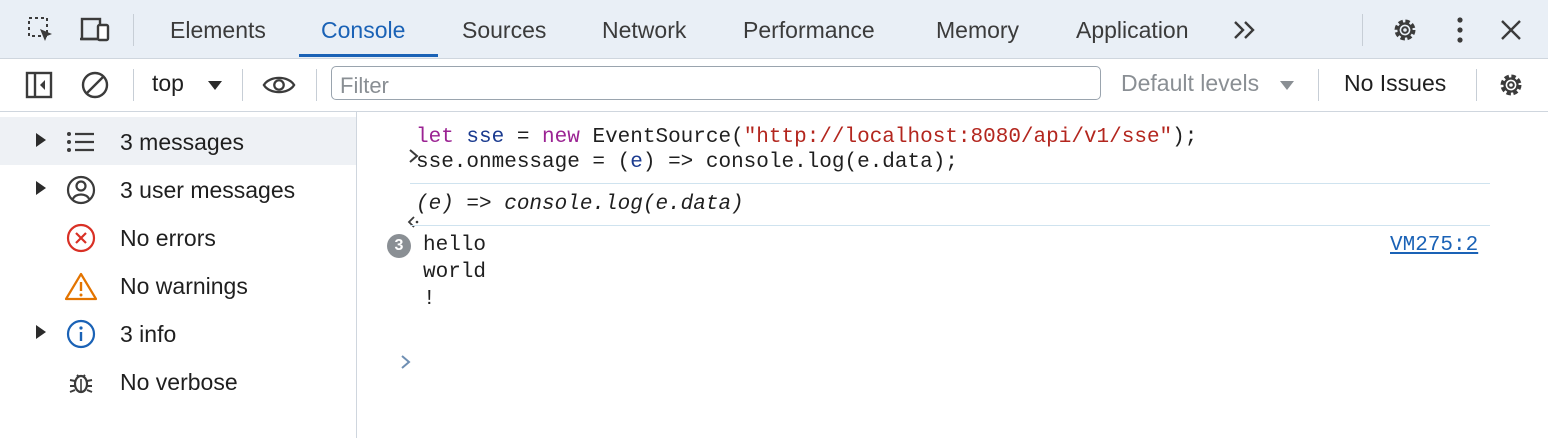 The width and height of the screenshot is (1548, 438). What do you see at coordinates (81, 142) in the screenshot?
I see `list-icon` at bounding box center [81, 142].